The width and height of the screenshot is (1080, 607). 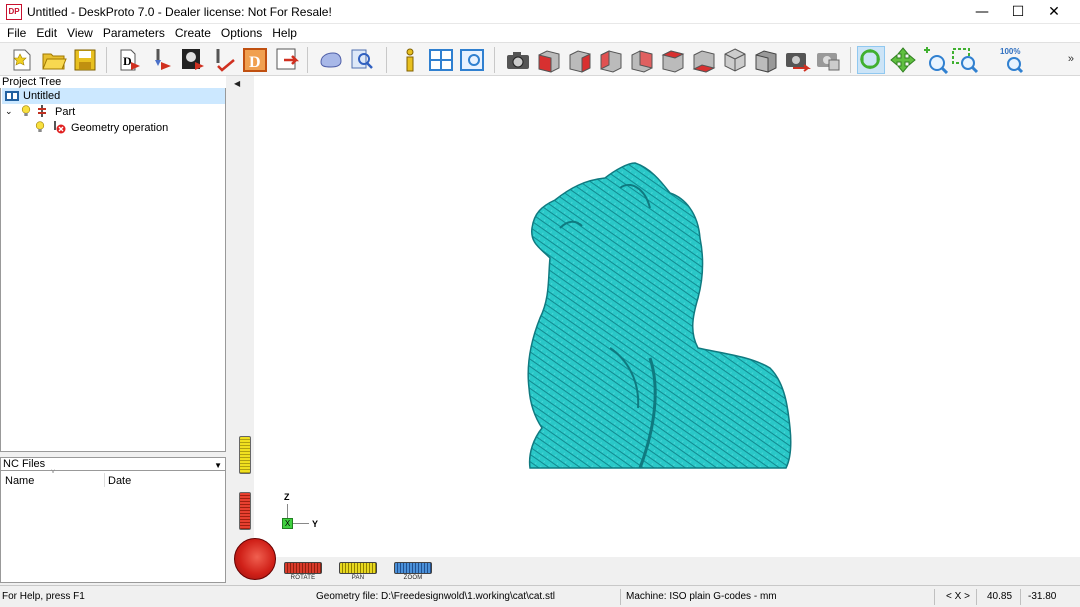 What do you see at coordinates (65, 112) in the screenshot?
I see `tree-label-part: Part` at bounding box center [65, 112].